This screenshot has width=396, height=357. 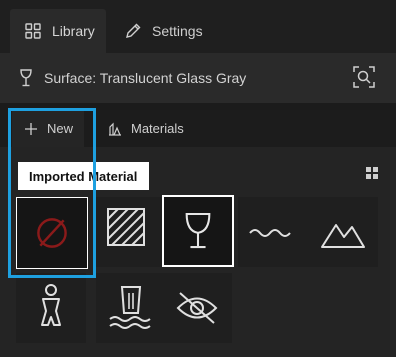 I want to click on tab-library: Library, so click(x=58, y=31).